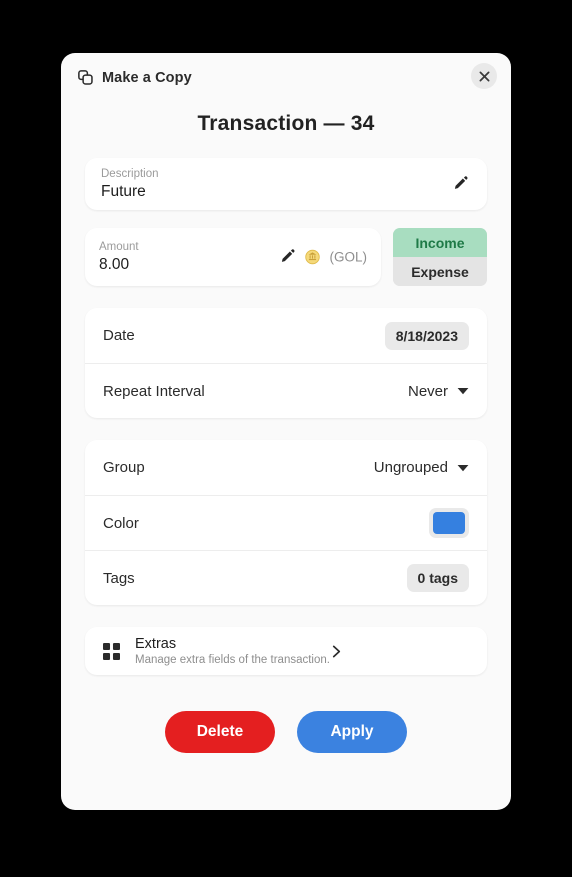 The height and width of the screenshot is (877, 572). I want to click on description-stack: Description Future, so click(130, 184).